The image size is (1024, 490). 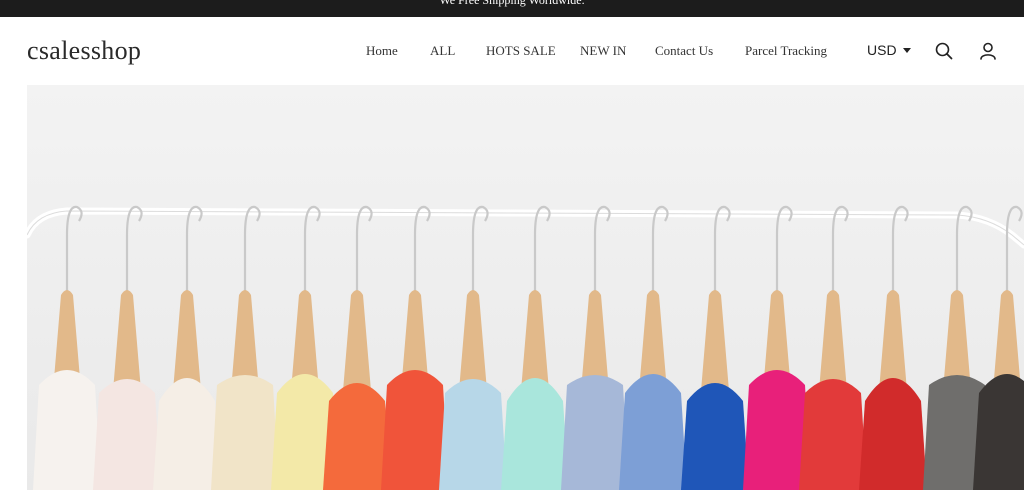 What do you see at coordinates (684, 51) in the screenshot?
I see `nav-contact-us: Contact Us` at bounding box center [684, 51].